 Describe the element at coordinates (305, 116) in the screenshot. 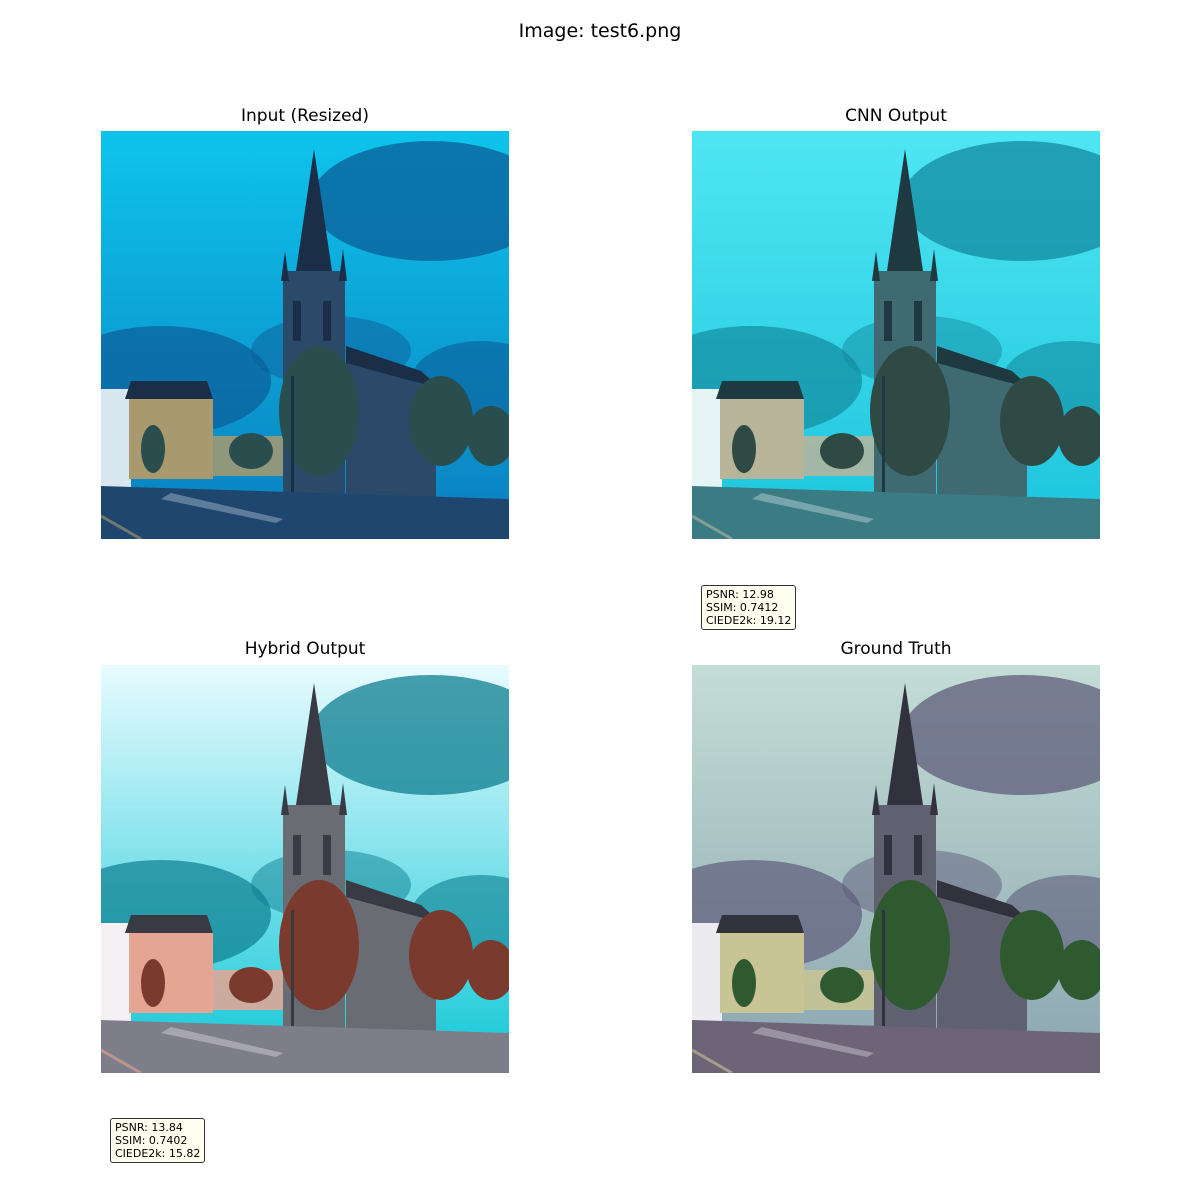

I see `panel-title-input: Input (Resized)` at that location.